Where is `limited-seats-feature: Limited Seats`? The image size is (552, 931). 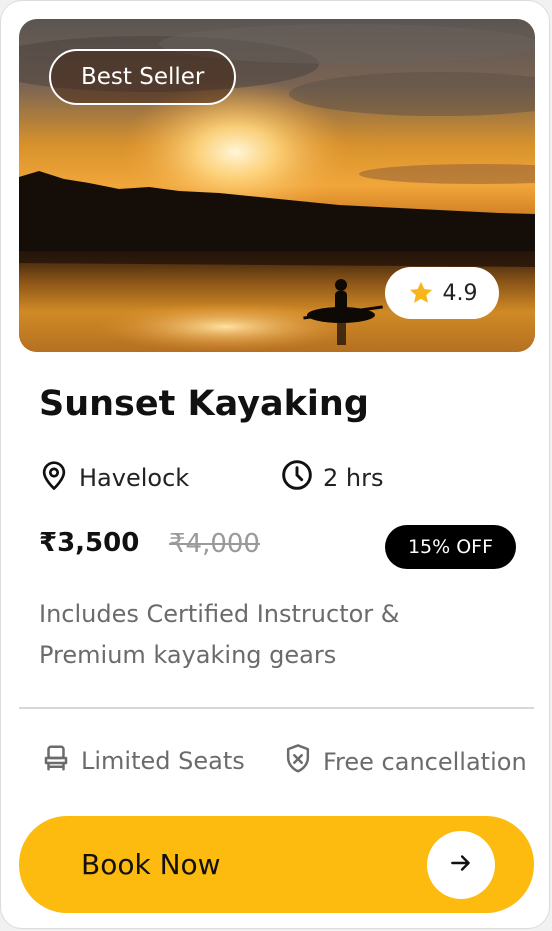 limited-seats-feature: Limited Seats is located at coordinates (143, 761).